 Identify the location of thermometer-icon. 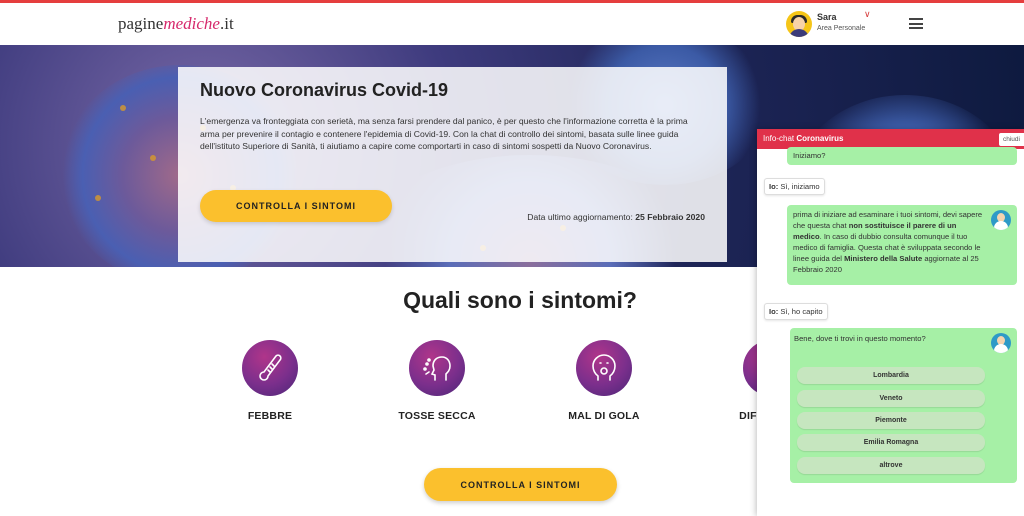
(270, 368).